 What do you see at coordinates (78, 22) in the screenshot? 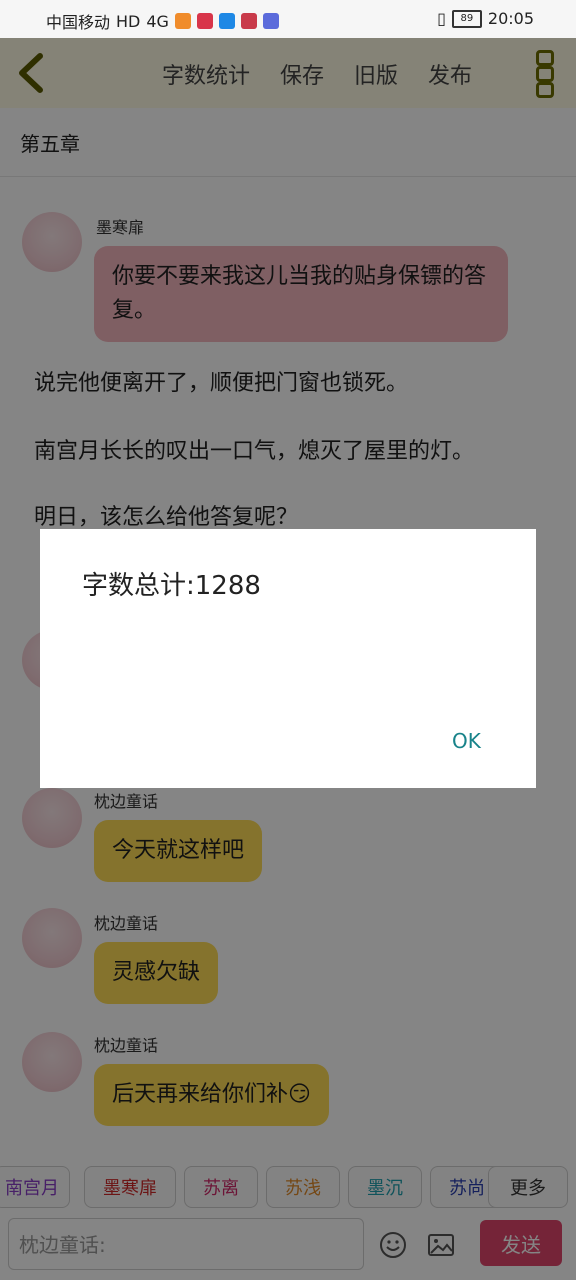
I see `carrier-text: 中国移动` at bounding box center [78, 22].